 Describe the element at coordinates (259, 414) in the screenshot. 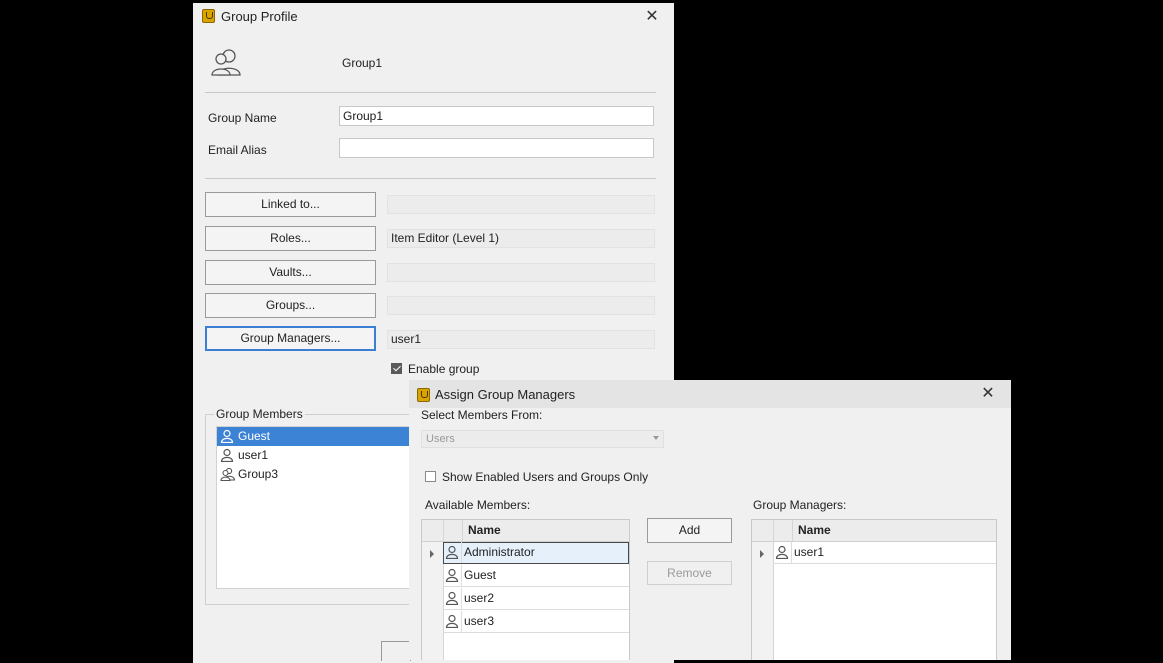

I see `group-members-label: Group Members` at that location.